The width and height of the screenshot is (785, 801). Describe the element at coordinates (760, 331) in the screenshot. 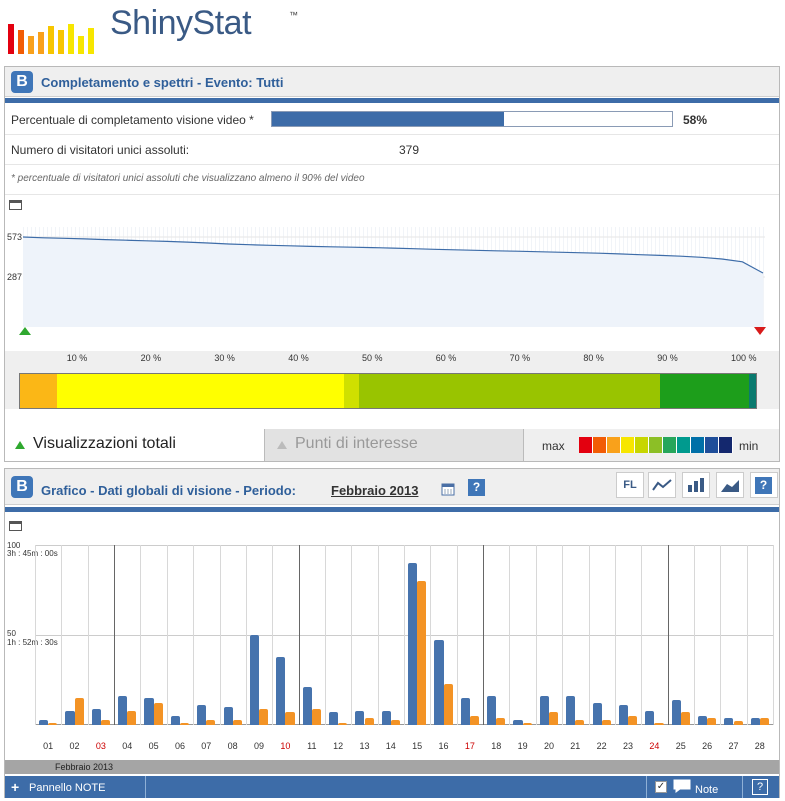

I see `end-marker-icon` at that location.